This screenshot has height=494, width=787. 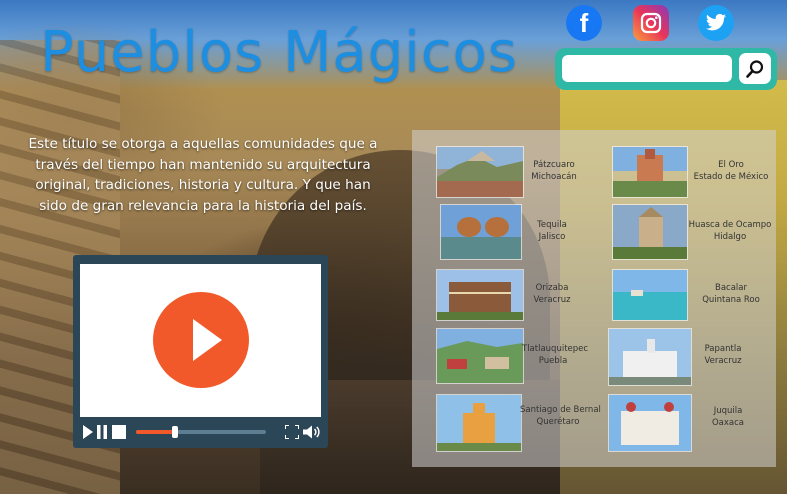 What do you see at coordinates (728, 417) in the screenshot?
I see `pueblo-label: Juquila Oaxaca` at bounding box center [728, 417].